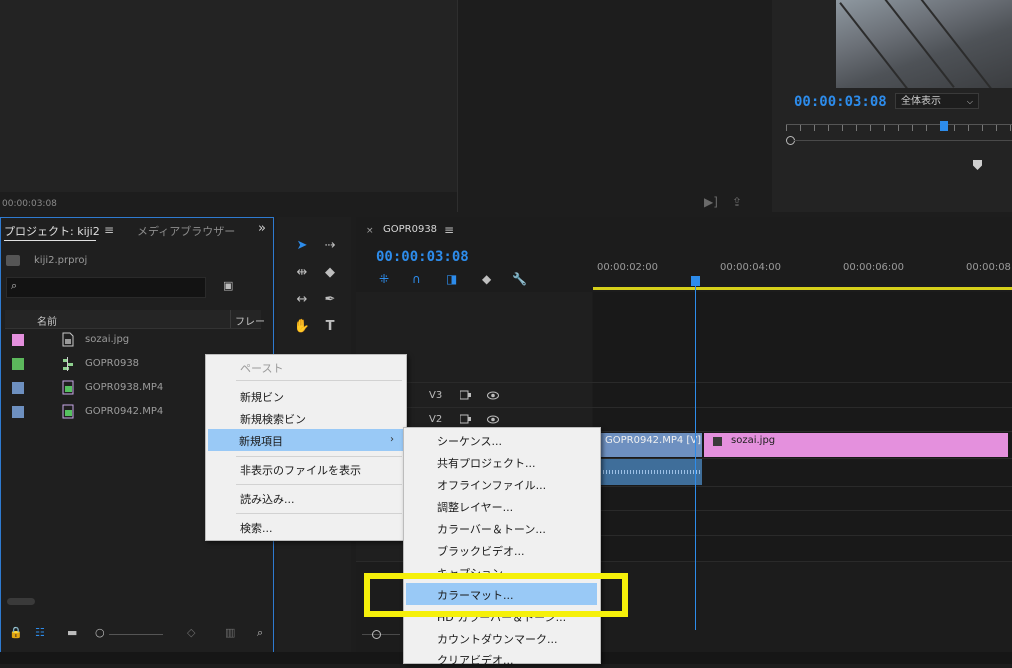  I want to click on tab-sequence: GOPR0938, so click(410, 229).